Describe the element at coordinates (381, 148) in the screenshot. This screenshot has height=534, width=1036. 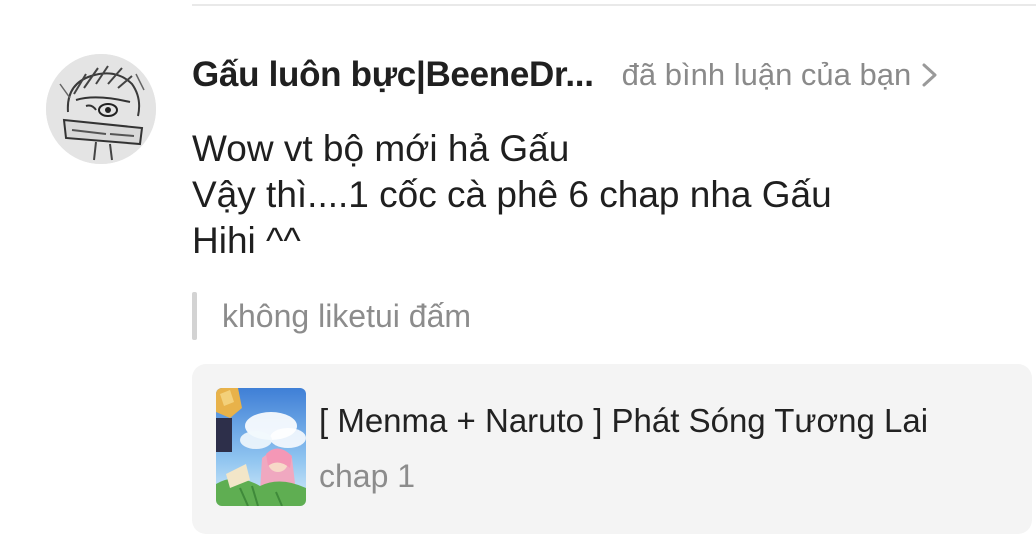
I see `comment-line: Wow vt bộ mới hả Gấu` at that location.